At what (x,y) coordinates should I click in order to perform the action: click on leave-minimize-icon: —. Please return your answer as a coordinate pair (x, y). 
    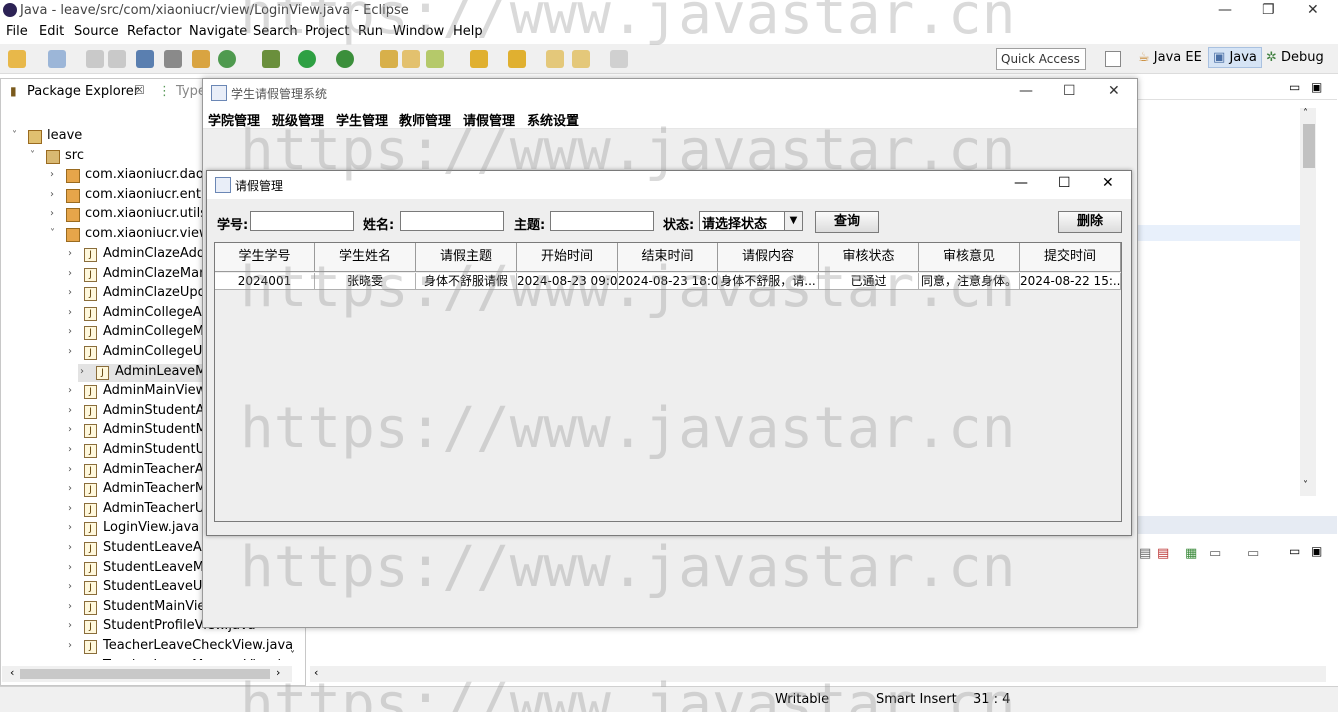
    Looking at the image, I should click on (1021, 183).